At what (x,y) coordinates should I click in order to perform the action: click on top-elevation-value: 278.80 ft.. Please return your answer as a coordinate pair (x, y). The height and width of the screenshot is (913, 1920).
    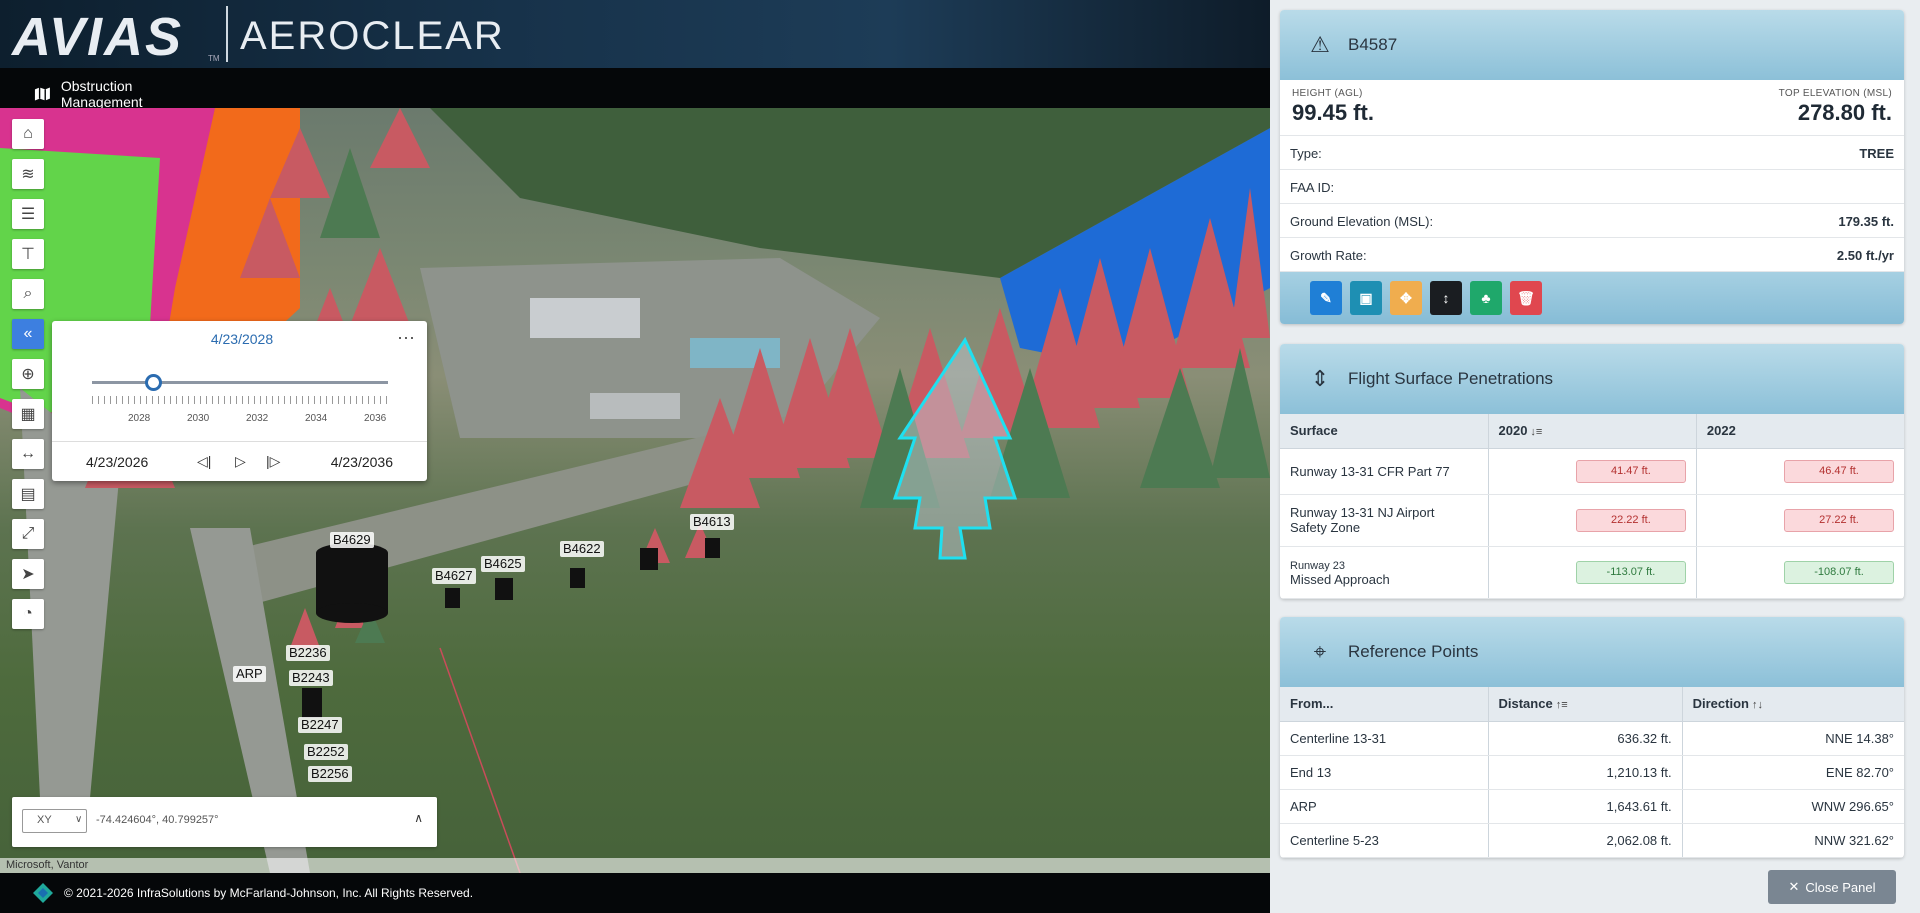
    Looking at the image, I should click on (1844, 112).